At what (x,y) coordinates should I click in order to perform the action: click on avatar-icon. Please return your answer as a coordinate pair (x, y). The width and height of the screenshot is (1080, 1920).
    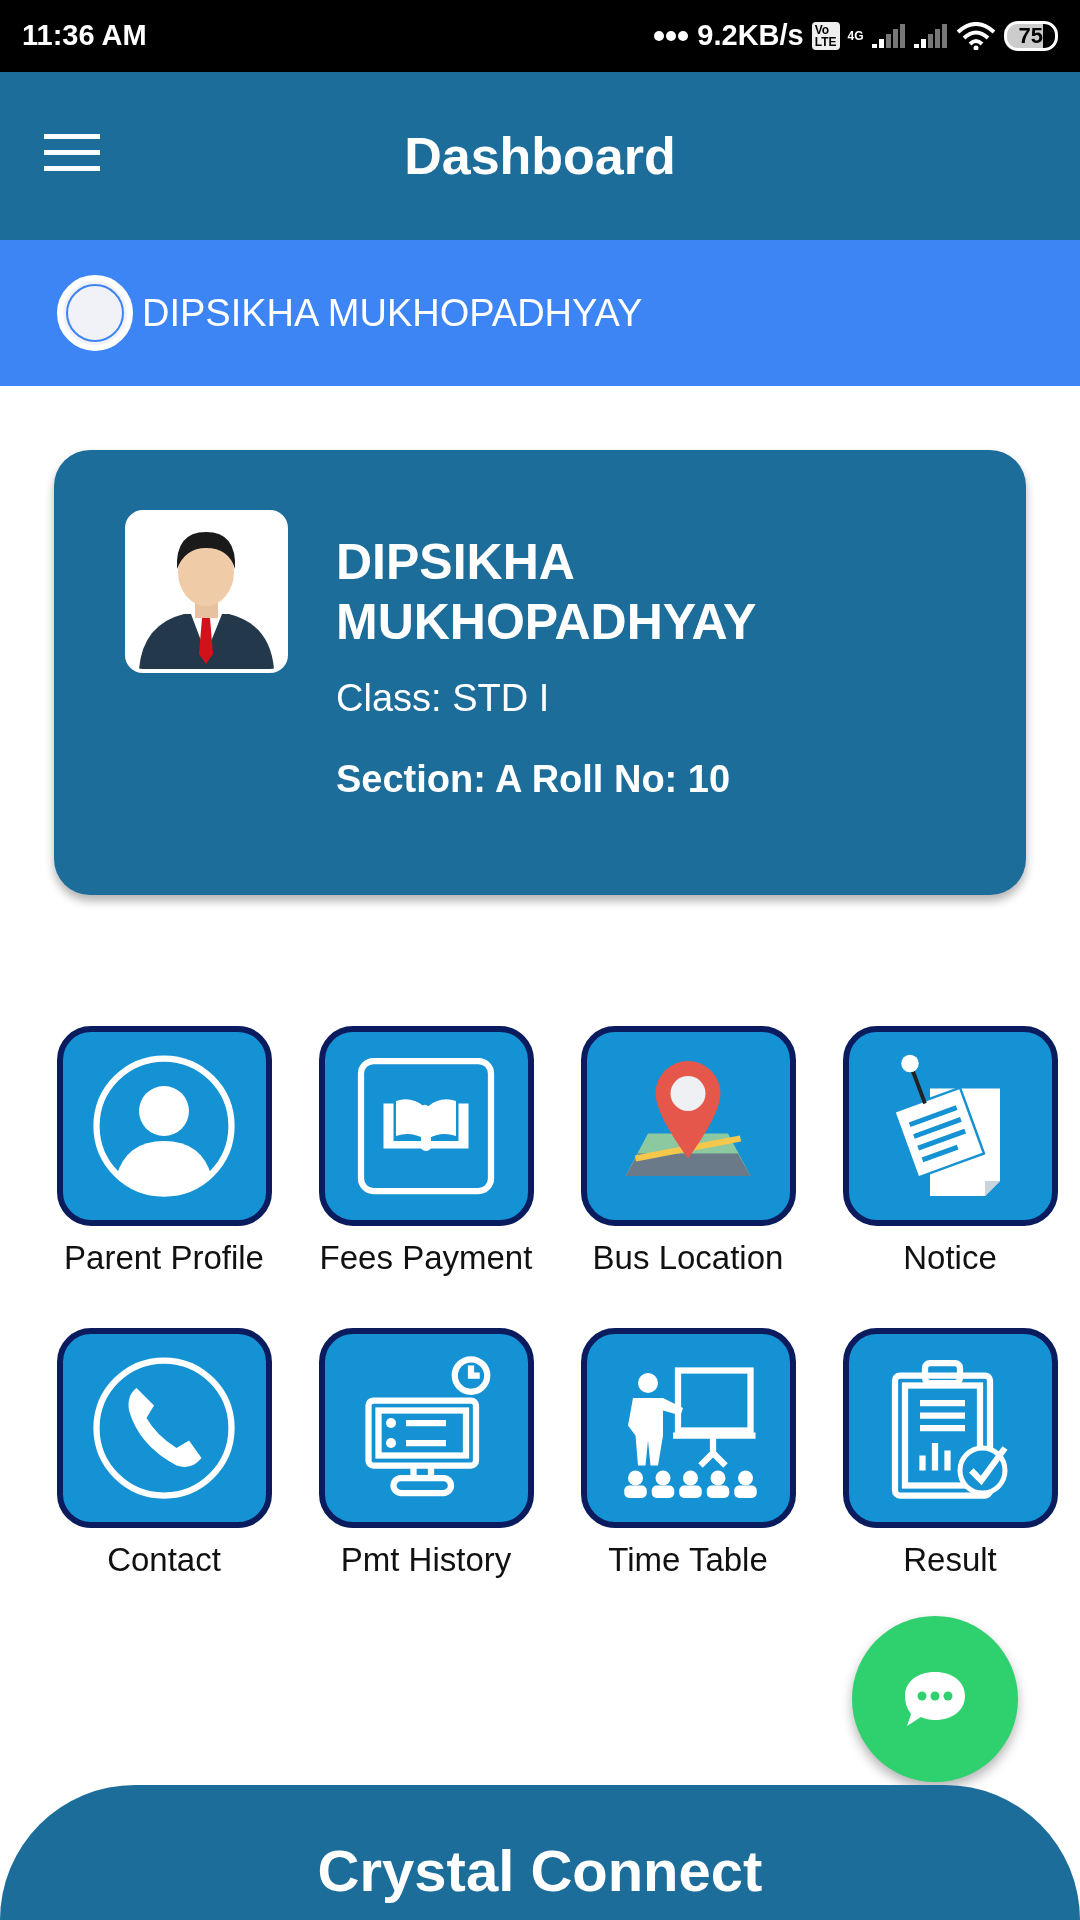
    Looking at the image, I should click on (95, 313).